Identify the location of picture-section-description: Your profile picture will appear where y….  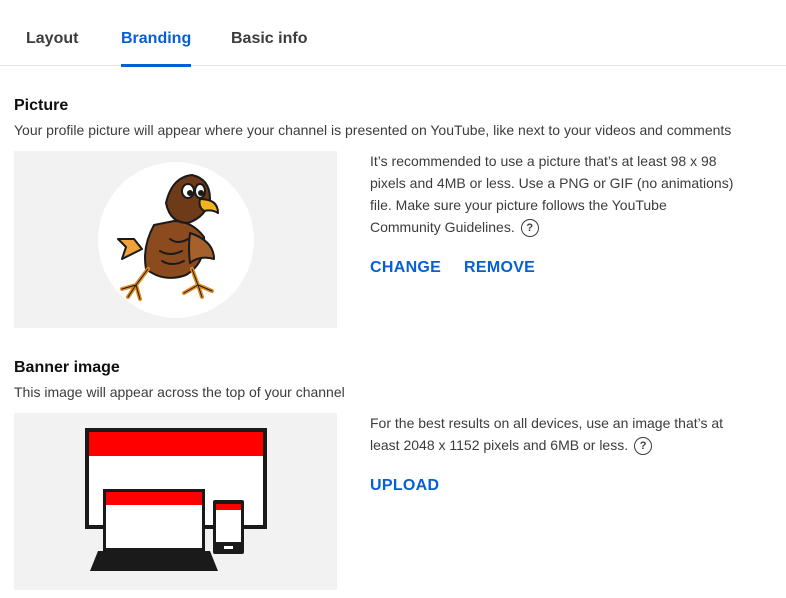
(373, 130).